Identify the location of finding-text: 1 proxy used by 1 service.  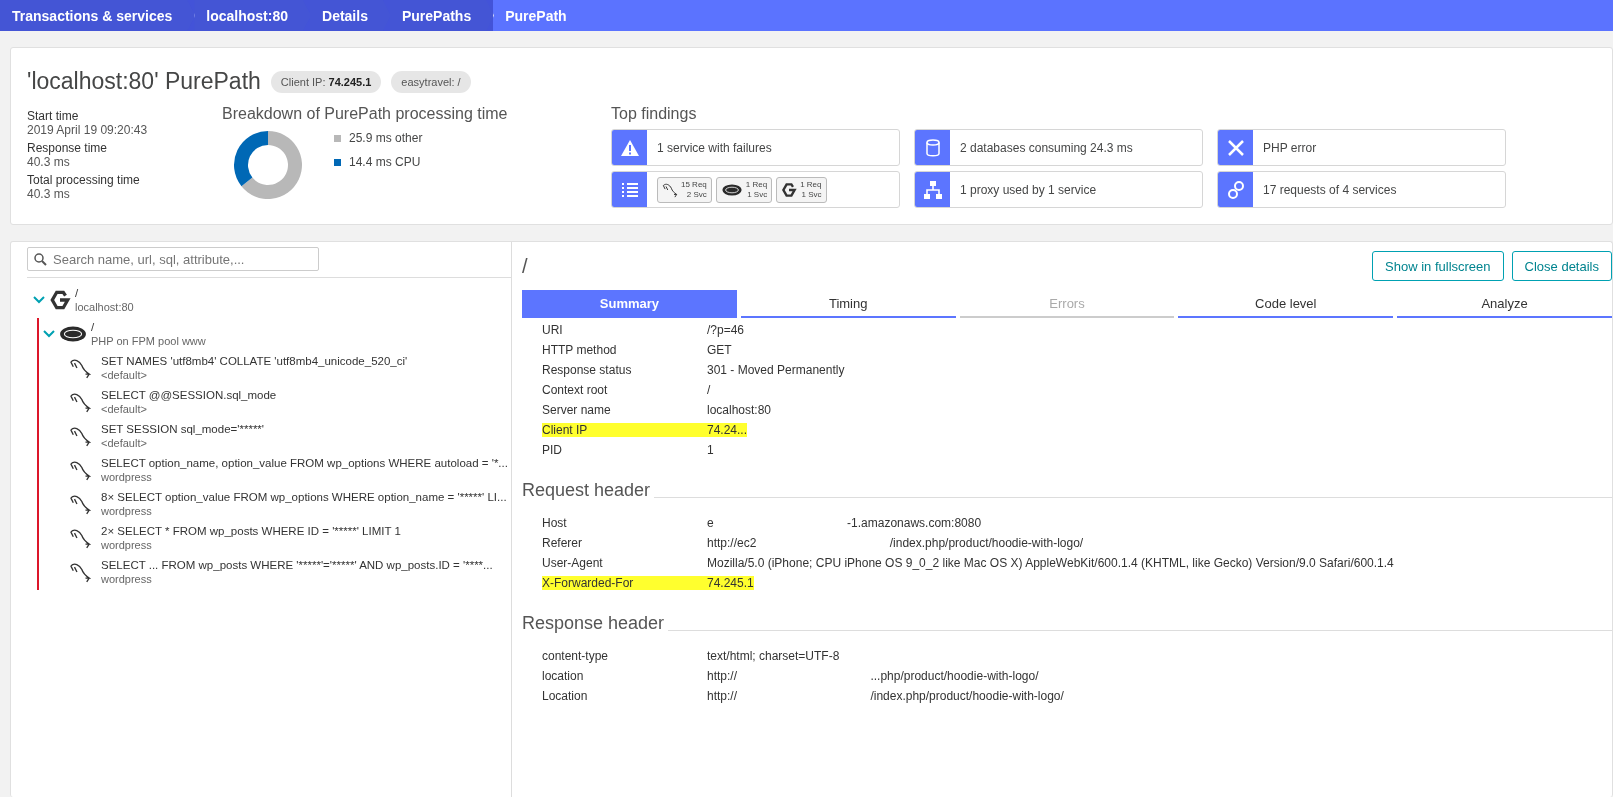
(1028, 189).